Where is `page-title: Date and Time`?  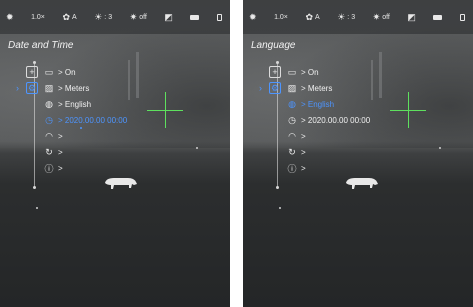 page-title: Date and Time is located at coordinates (41, 45).